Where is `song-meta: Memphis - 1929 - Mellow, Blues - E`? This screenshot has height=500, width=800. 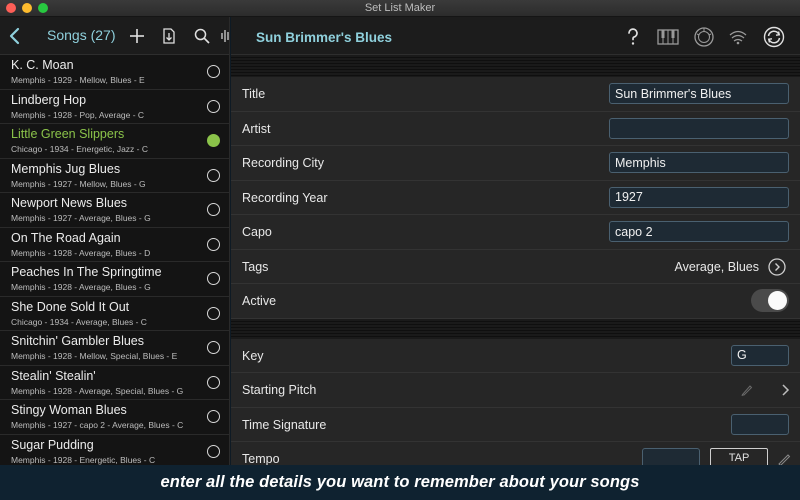 song-meta: Memphis - 1929 - Mellow, Blues - E is located at coordinates (78, 80).